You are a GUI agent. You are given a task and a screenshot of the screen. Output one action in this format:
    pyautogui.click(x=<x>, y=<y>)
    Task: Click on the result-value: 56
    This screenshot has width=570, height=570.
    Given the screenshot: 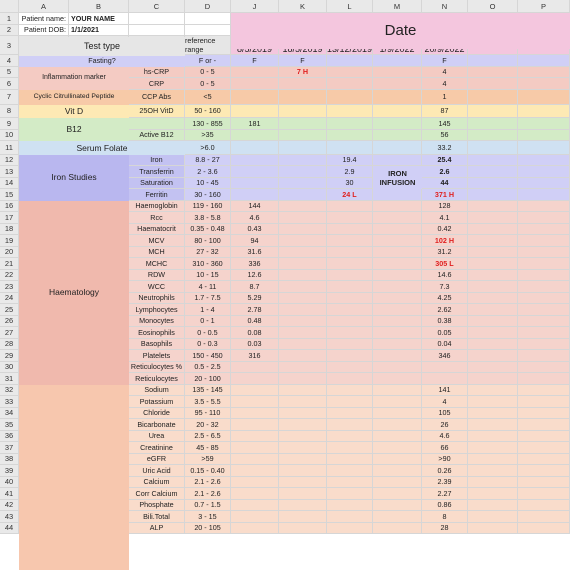 What is the action you would take?
    pyautogui.click(x=445, y=135)
    